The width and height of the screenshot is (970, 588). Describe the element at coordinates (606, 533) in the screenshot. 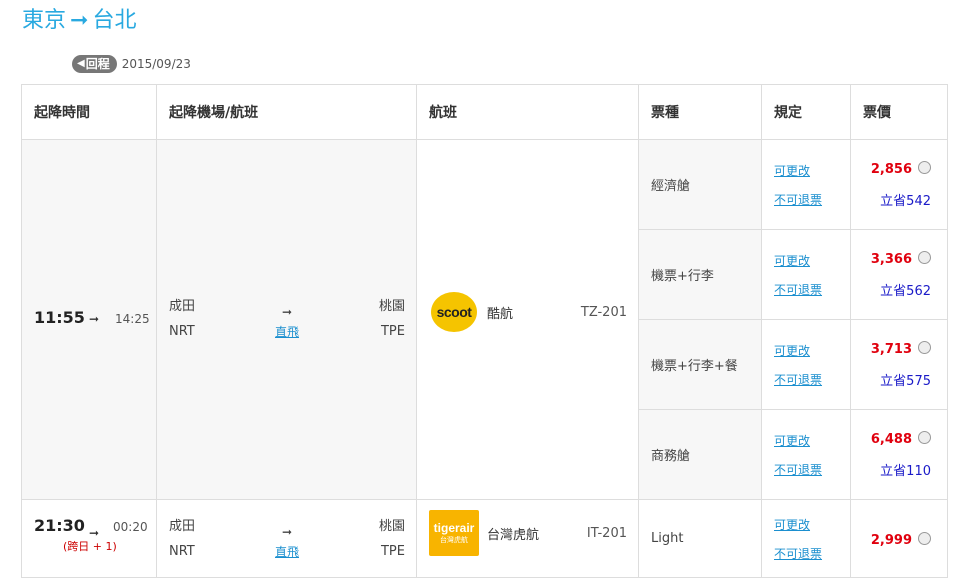

I see `flight-number: IT-201` at that location.